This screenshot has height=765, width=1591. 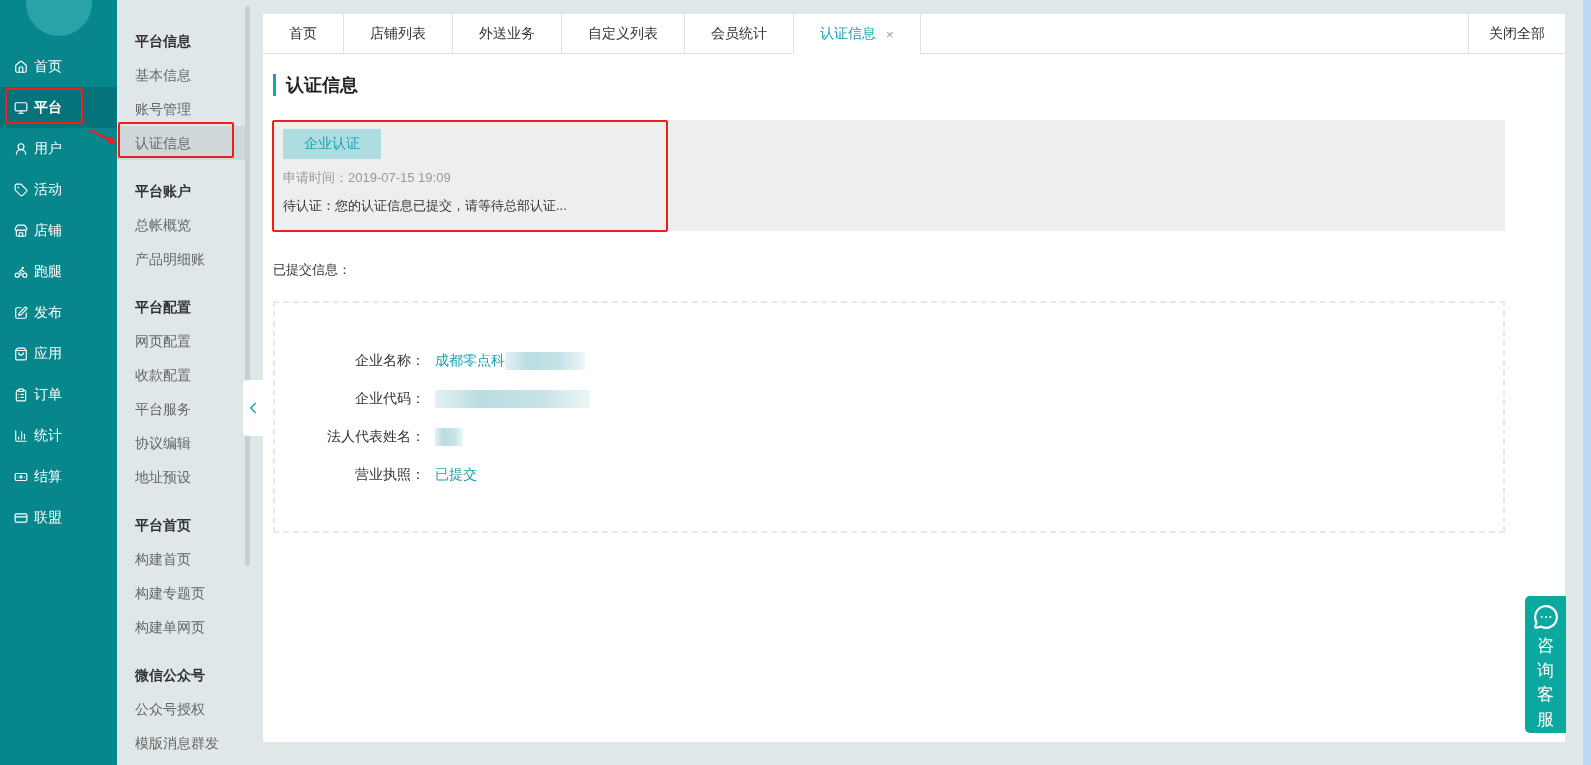 What do you see at coordinates (1587, 382) in the screenshot?
I see `scrollbar` at bounding box center [1587, 382].